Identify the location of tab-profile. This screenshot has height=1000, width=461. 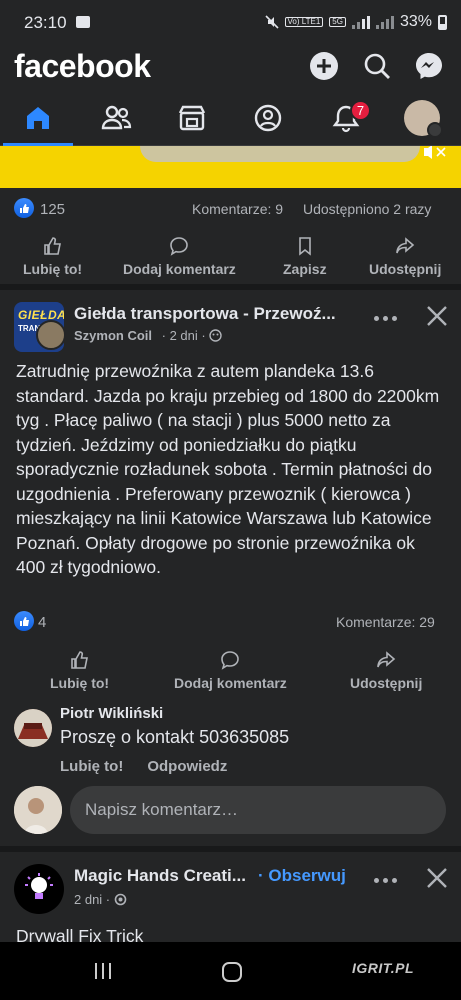
(268, 118).